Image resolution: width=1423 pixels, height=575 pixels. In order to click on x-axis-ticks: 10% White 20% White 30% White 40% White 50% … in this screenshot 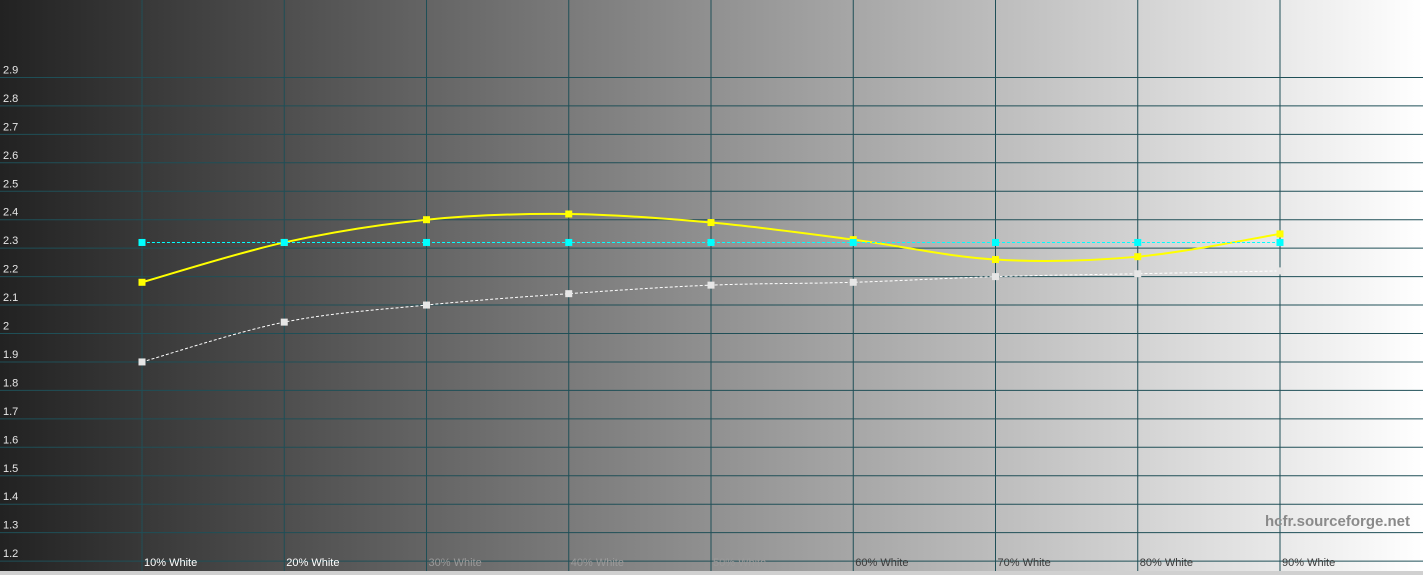, I will do `click(739, 563)`.